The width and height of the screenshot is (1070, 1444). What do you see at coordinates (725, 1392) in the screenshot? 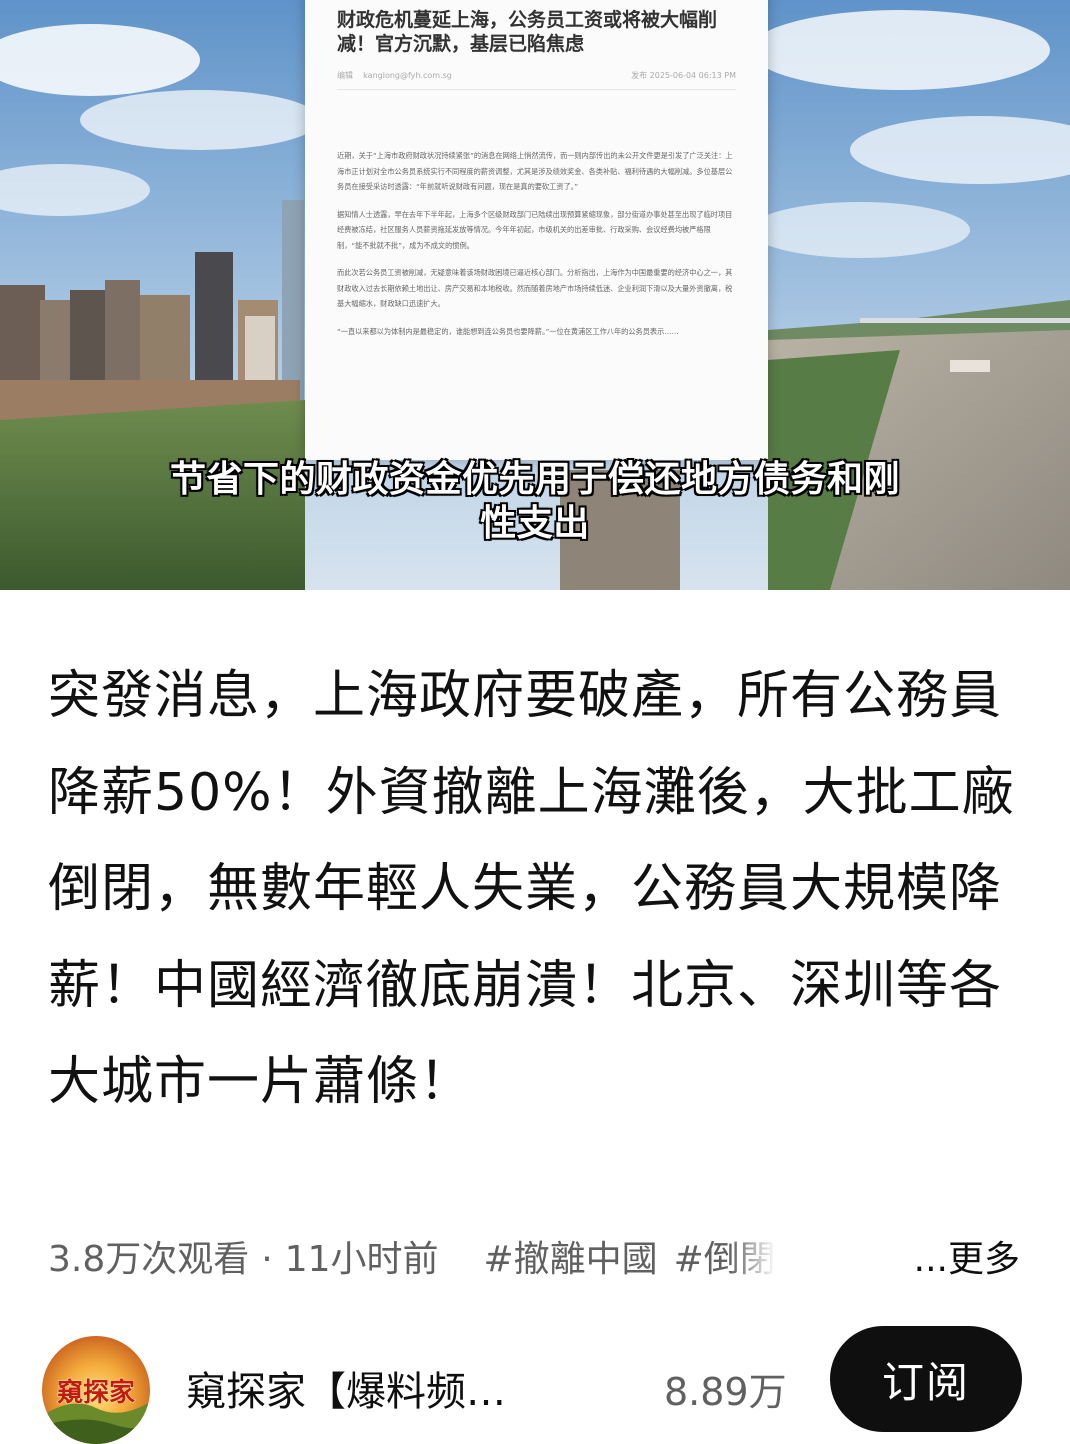
I see `subscriber-count: 8.89万` at bounding box center [725, 1392].